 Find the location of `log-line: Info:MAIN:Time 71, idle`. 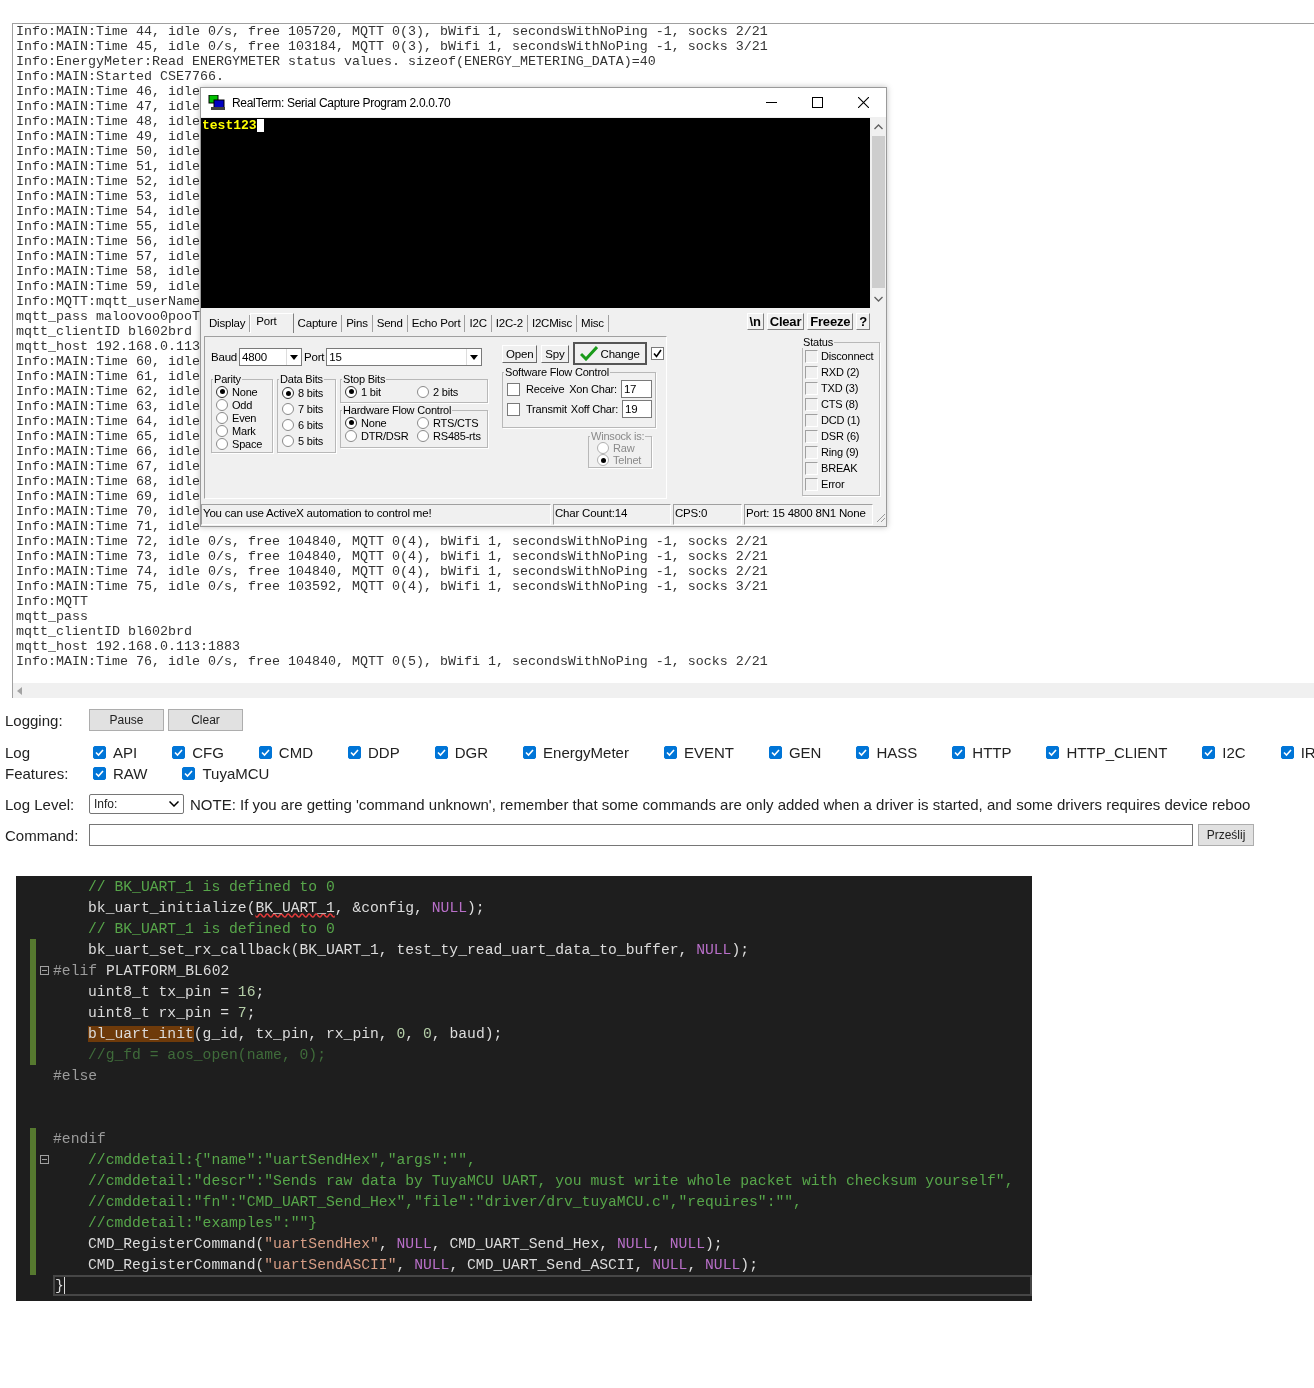

log-line: Info:MAIN:Time 71, idle is located at coordinates (108, 526).